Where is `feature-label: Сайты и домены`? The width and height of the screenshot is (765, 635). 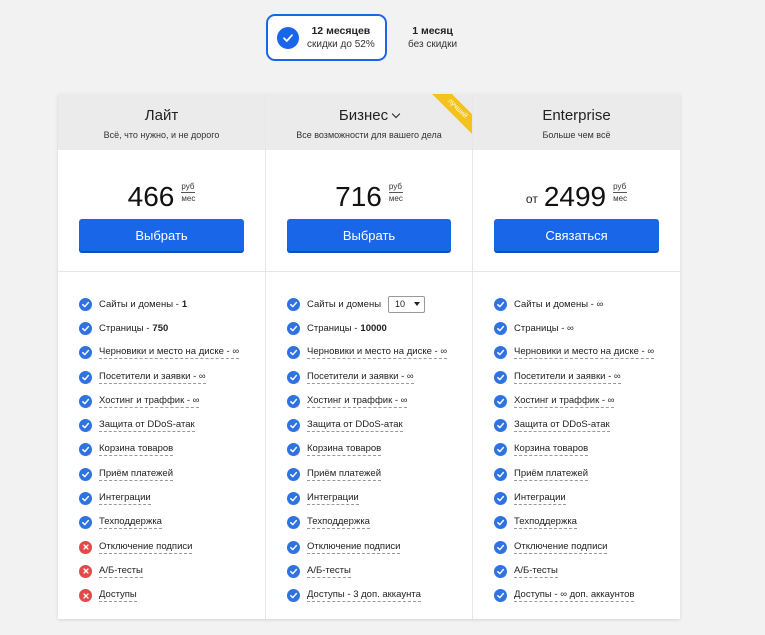
feature-label: Сайты и домены is located at coordinates (344, 304).